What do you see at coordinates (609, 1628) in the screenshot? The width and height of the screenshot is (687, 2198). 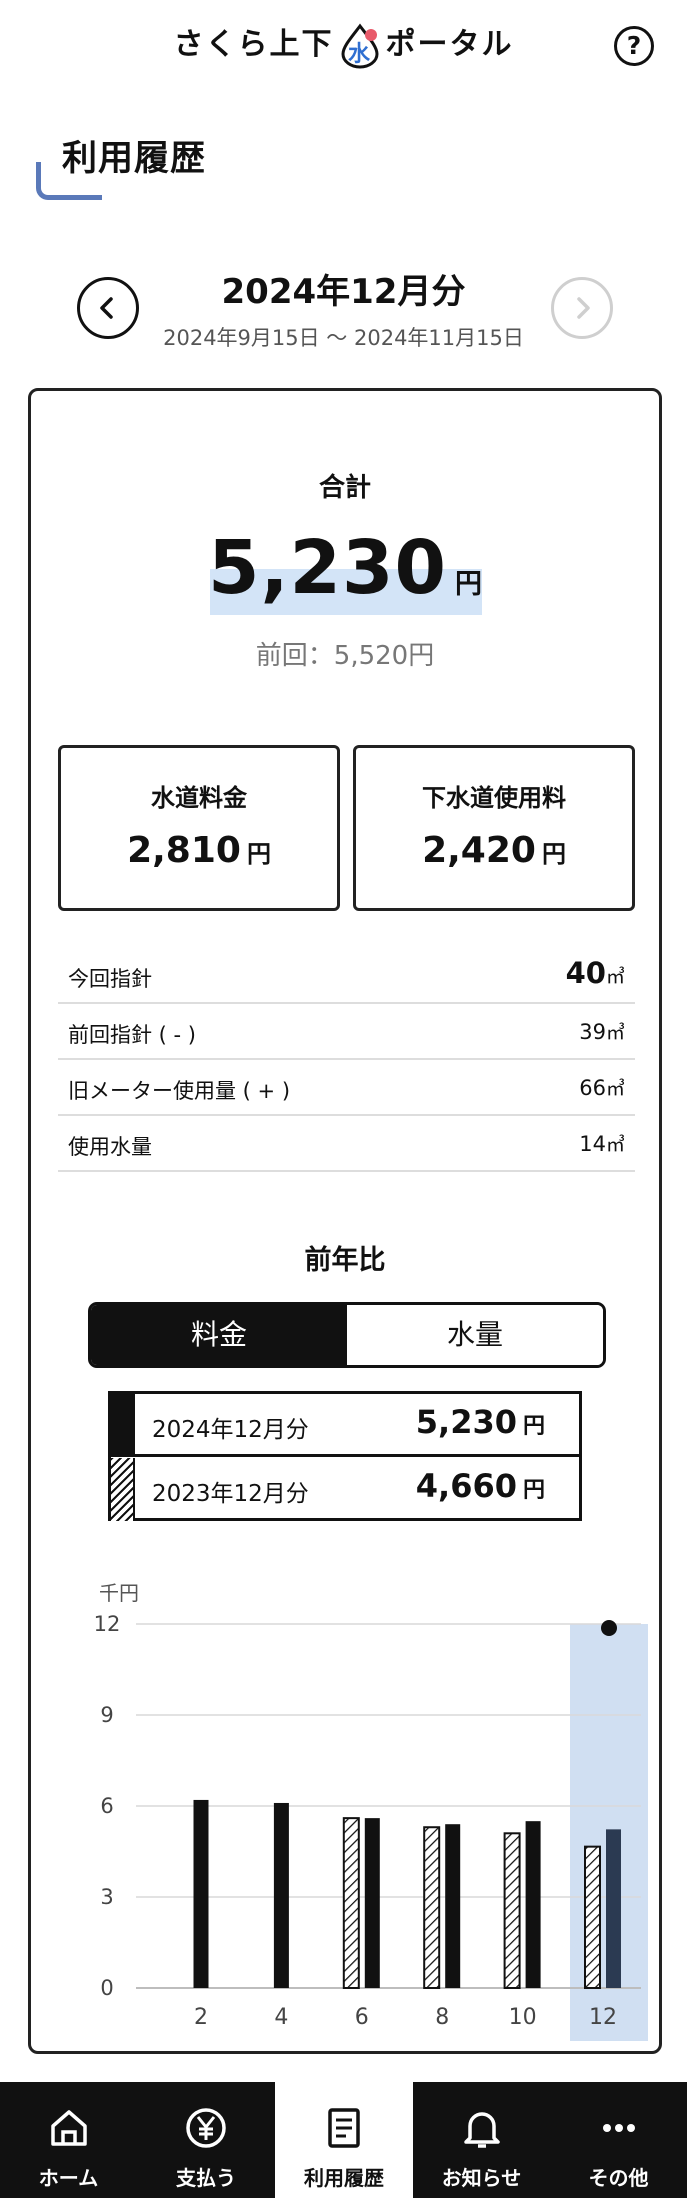 I see `selection-marker` at bounding box center [609, 1628].